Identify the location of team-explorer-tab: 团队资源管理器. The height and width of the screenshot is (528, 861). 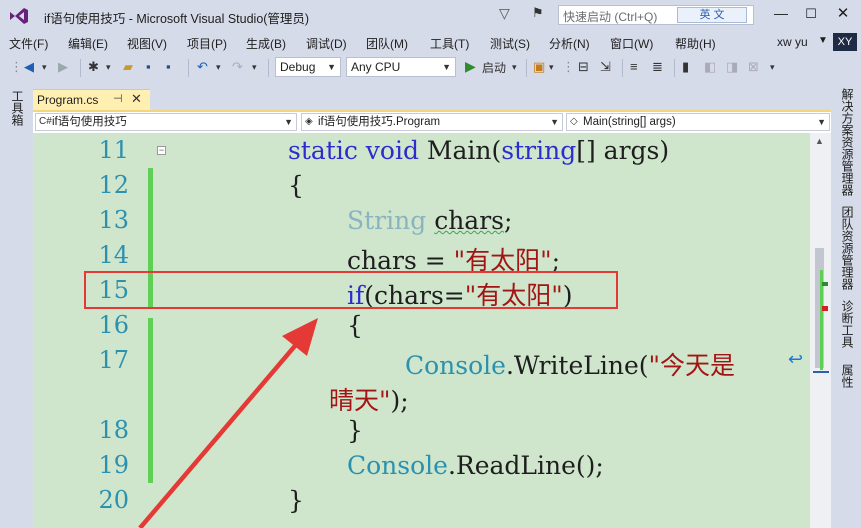
(846, 248).